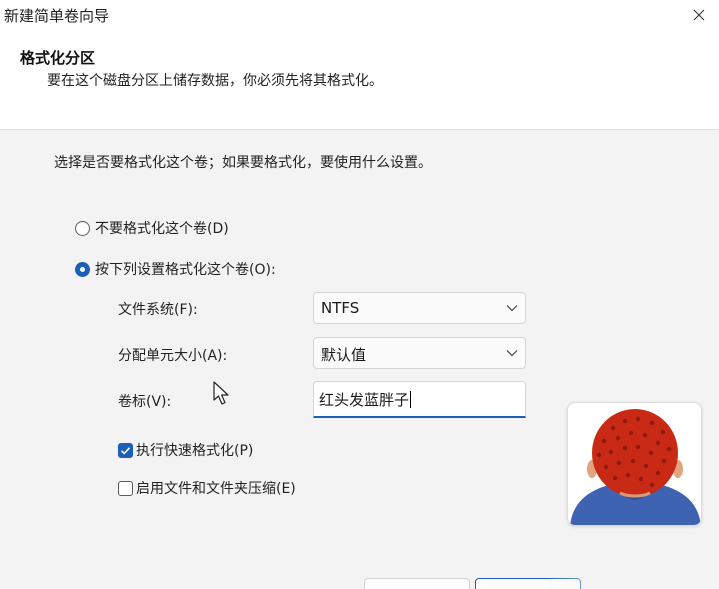 The height and width of the screenshot is (589, 719). I want to click on close-button, so click(699, 15).